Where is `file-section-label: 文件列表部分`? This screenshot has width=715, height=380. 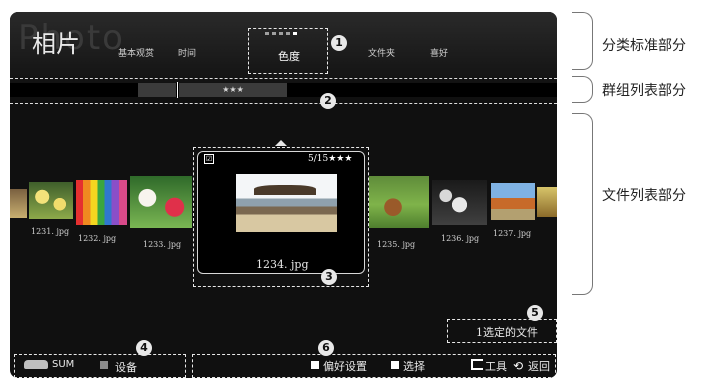
file-section-label: 文件列表部分 is located at coordinates (644, 196).